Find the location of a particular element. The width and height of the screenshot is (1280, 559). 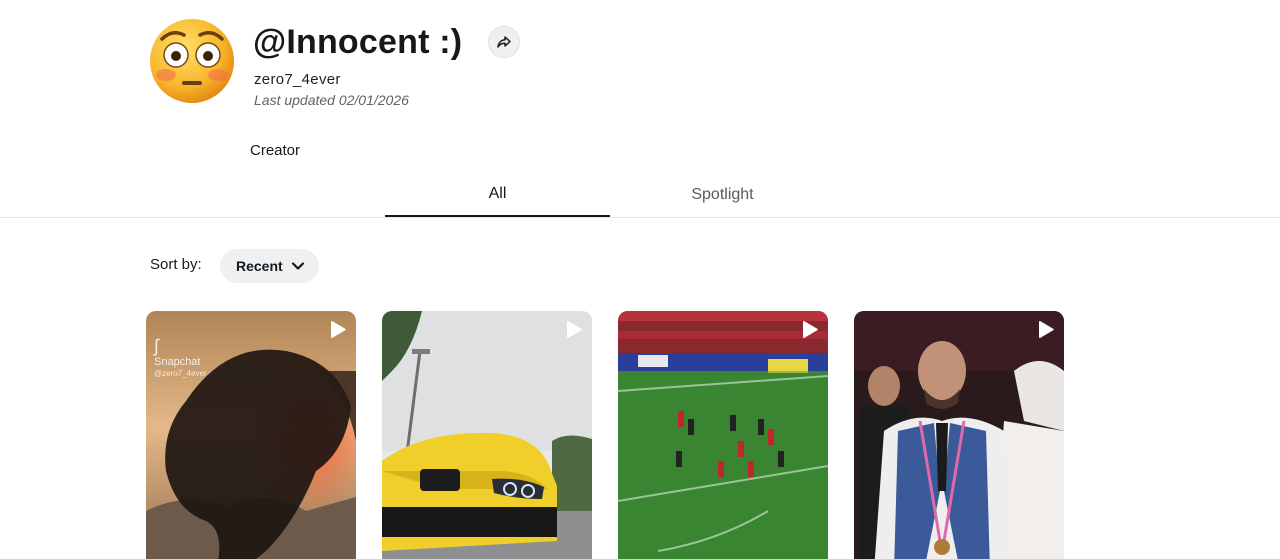

sort-label: Sort by: is located at coordinates (176, 264).